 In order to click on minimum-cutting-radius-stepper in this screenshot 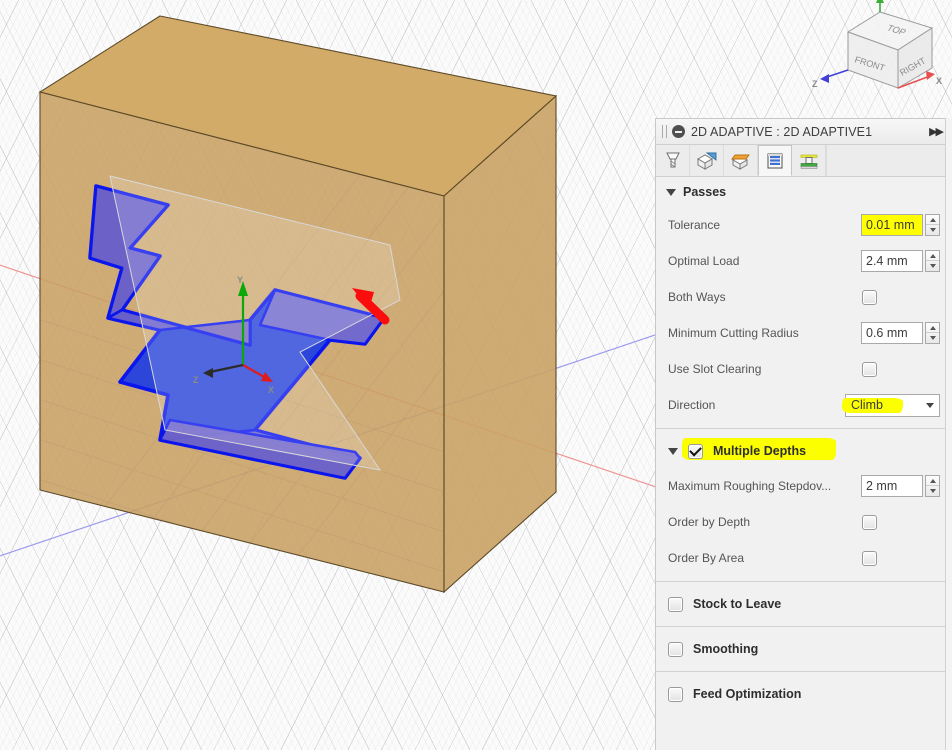, I will do `click(932, 333)`.